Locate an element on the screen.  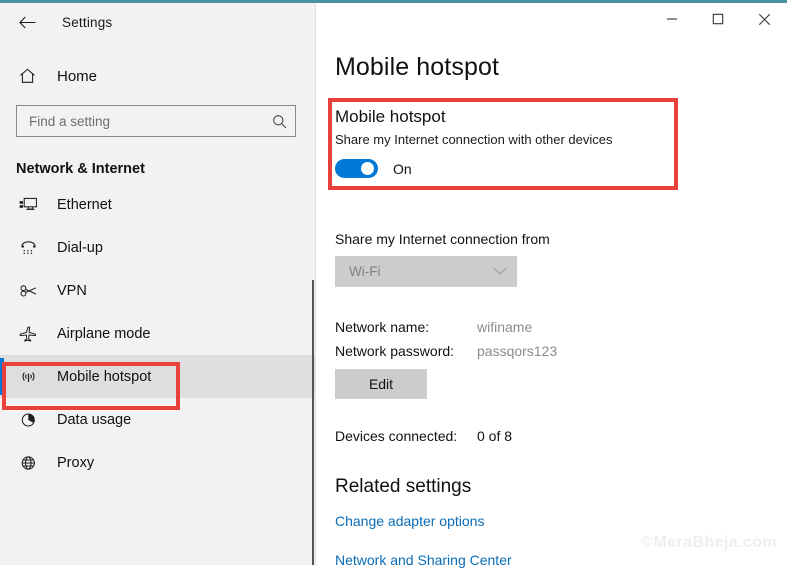
close-icon is located at coordinates (764, 19).